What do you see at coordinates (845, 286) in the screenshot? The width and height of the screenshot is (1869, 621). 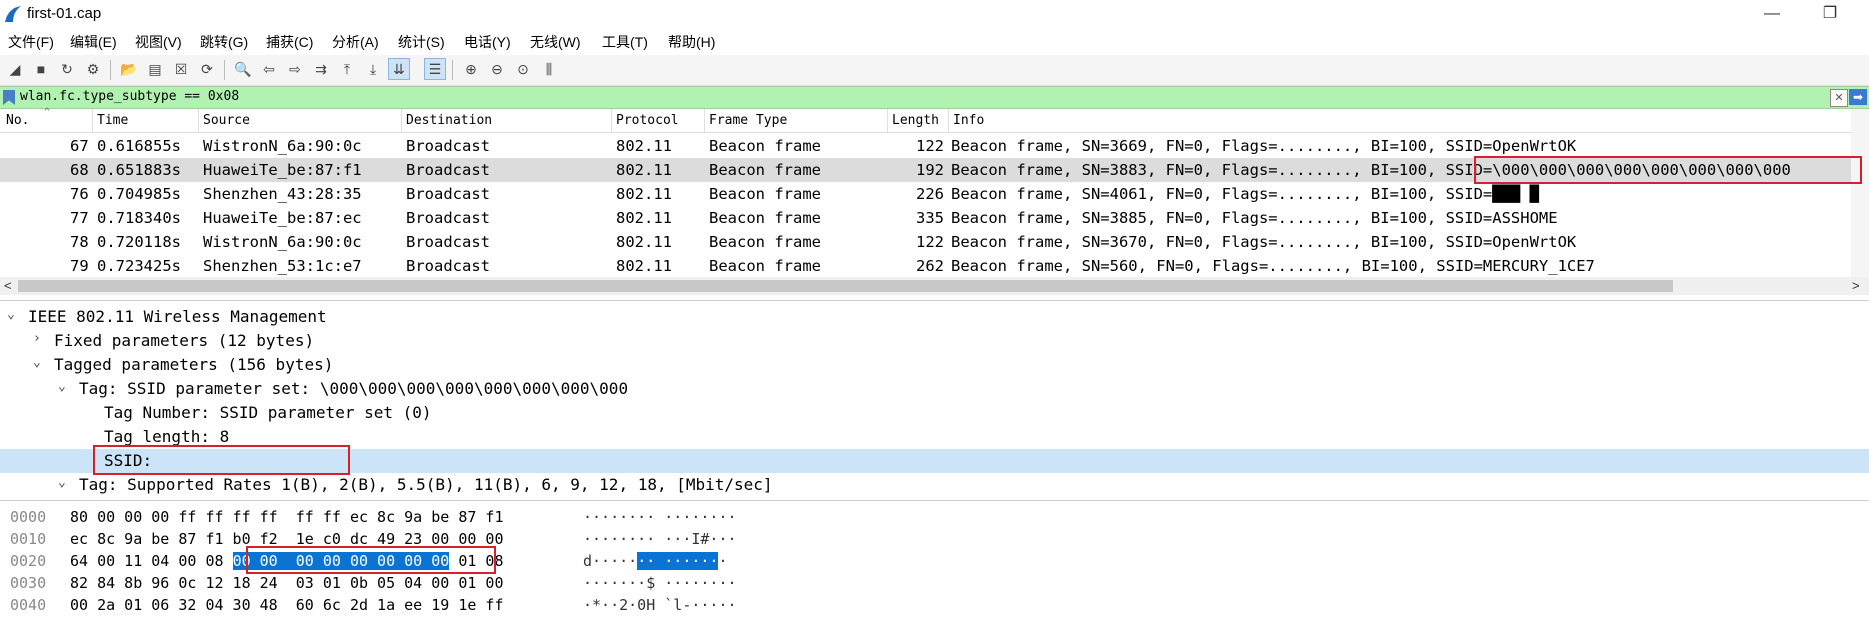 I see `scrollbar-thumb` at bounding box center [845, 286].